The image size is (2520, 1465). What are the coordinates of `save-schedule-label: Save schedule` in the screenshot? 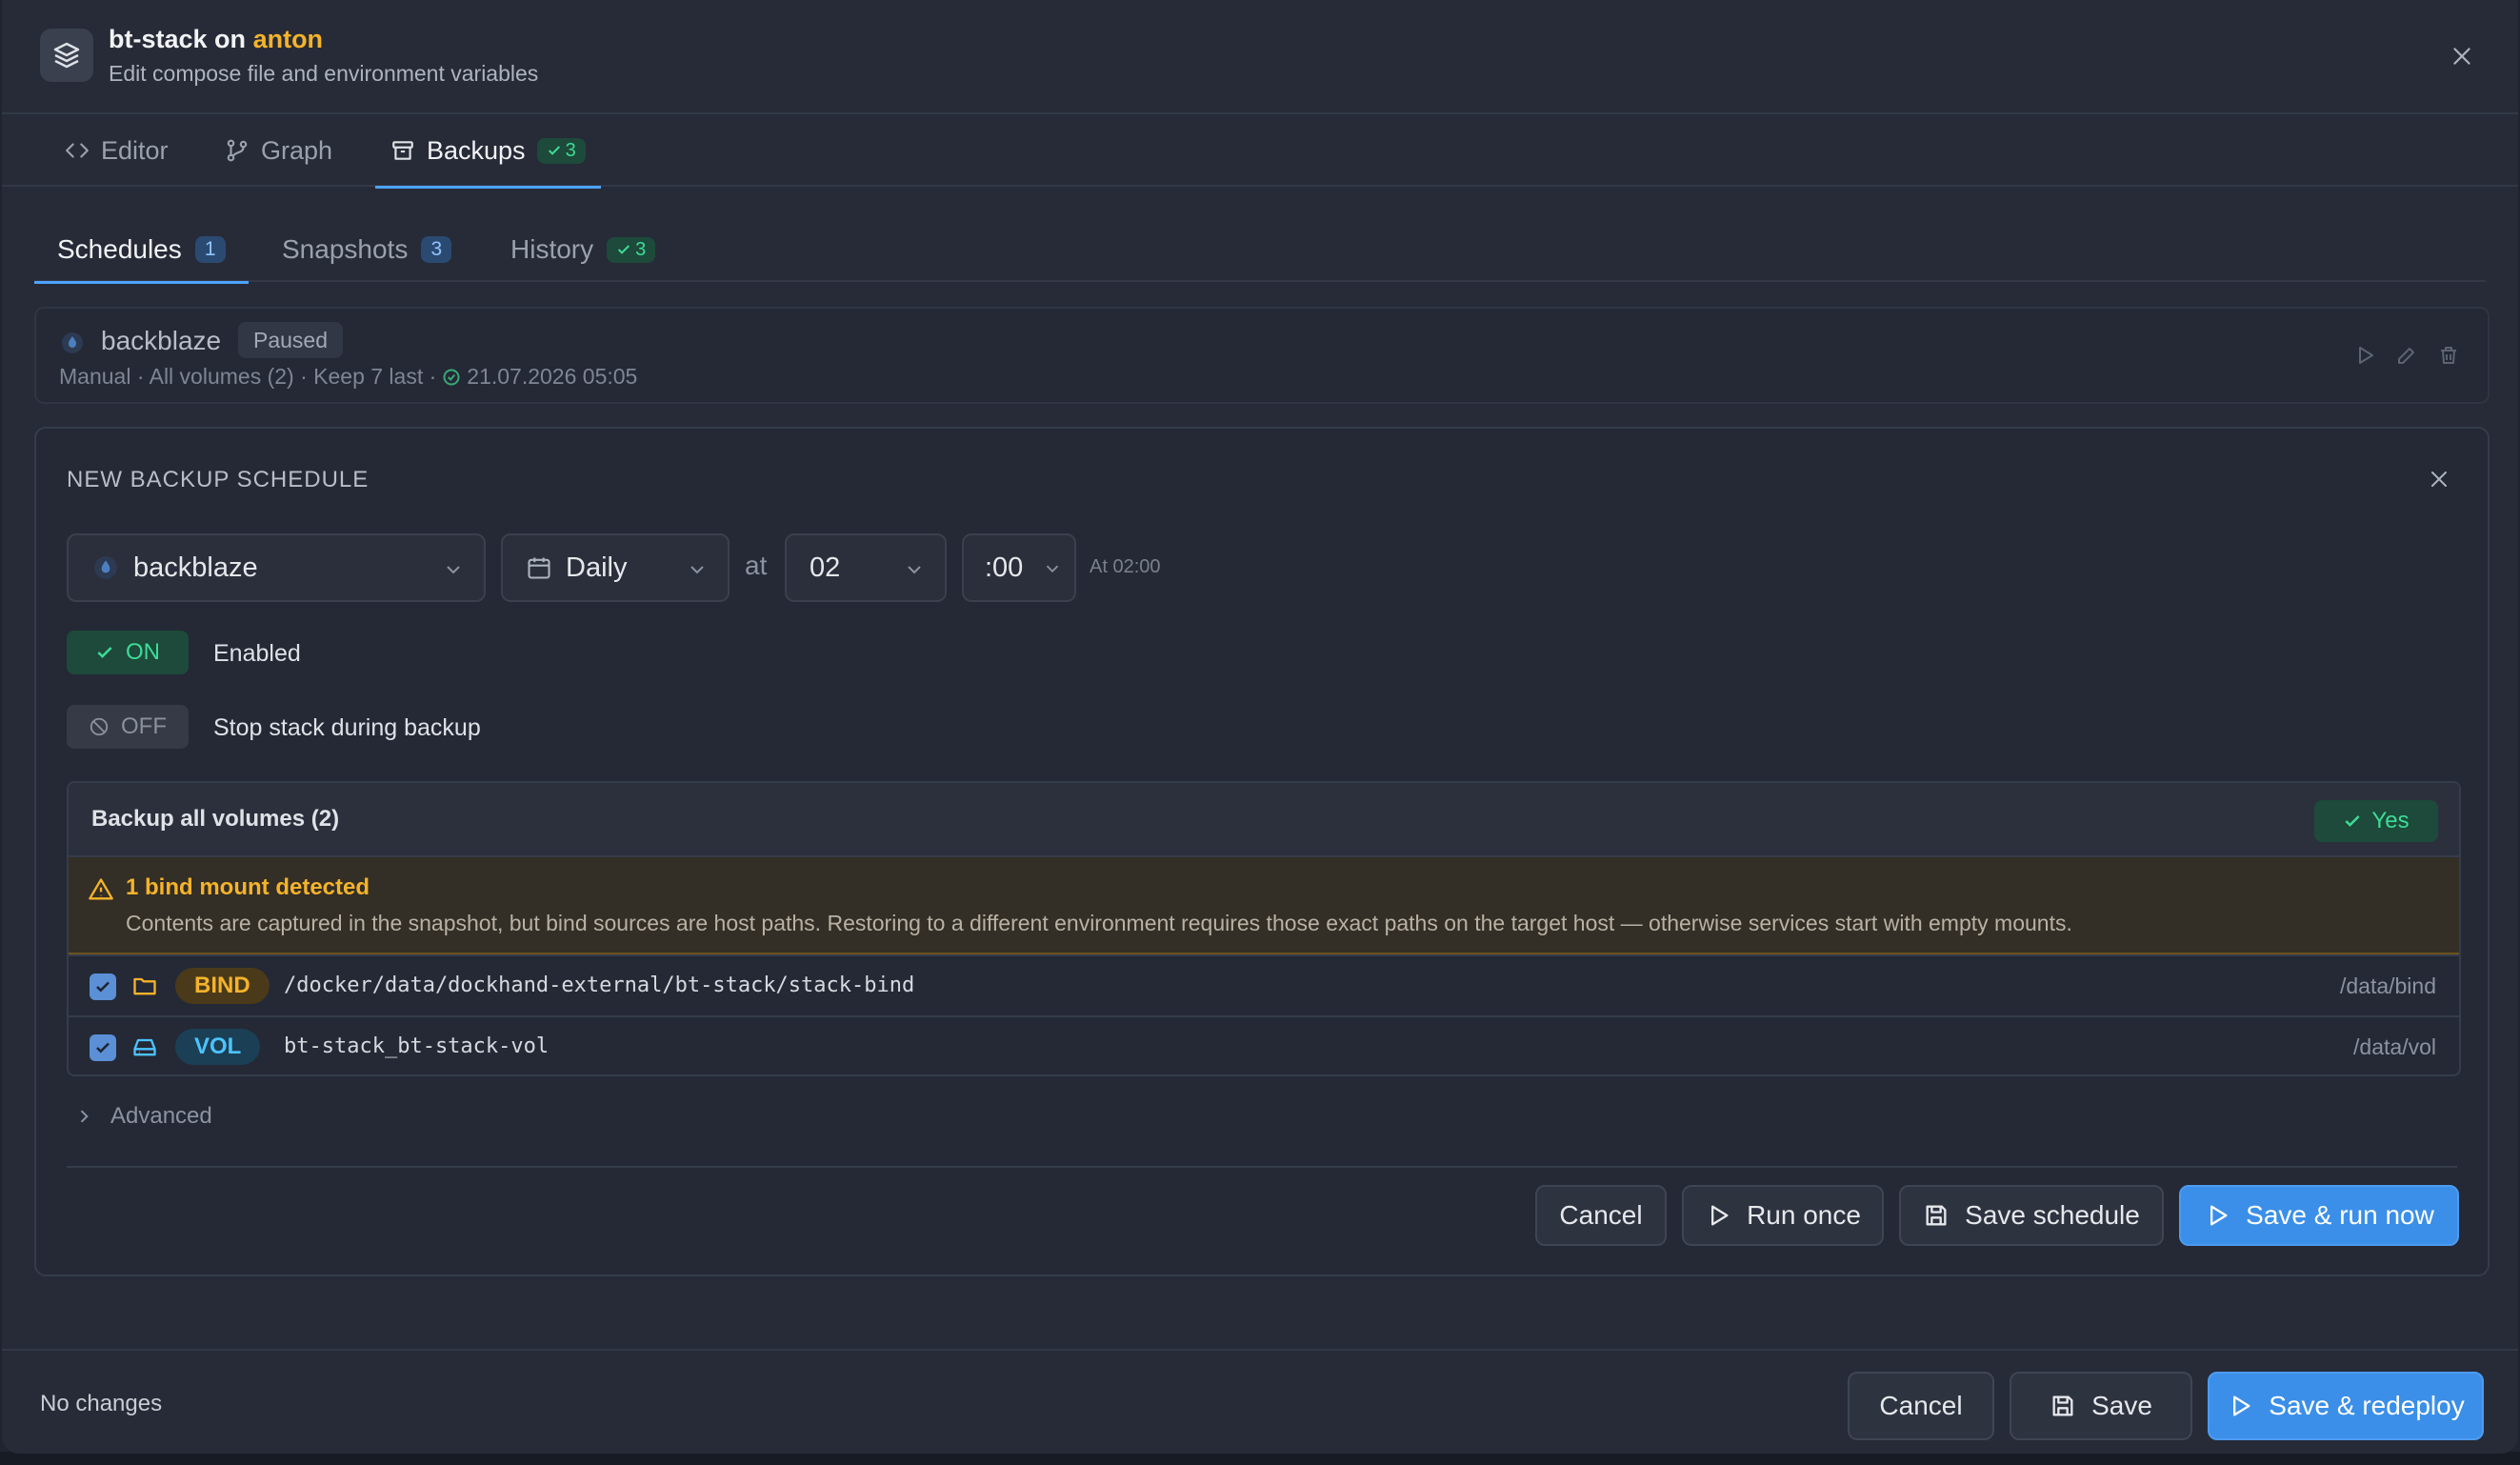 It's located at (2052, 1215).